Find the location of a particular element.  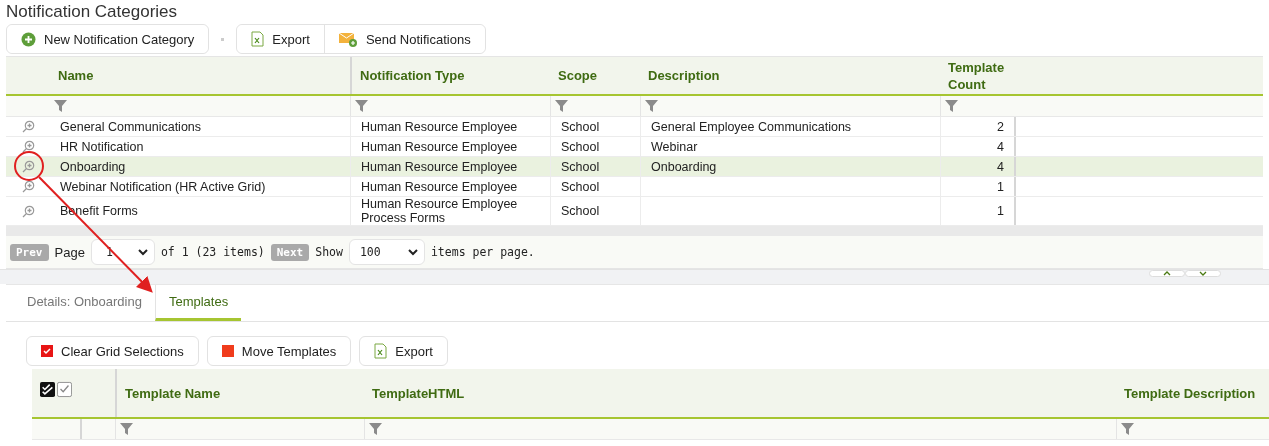

chevron-up-icon is located at coordinates (1167, 273).